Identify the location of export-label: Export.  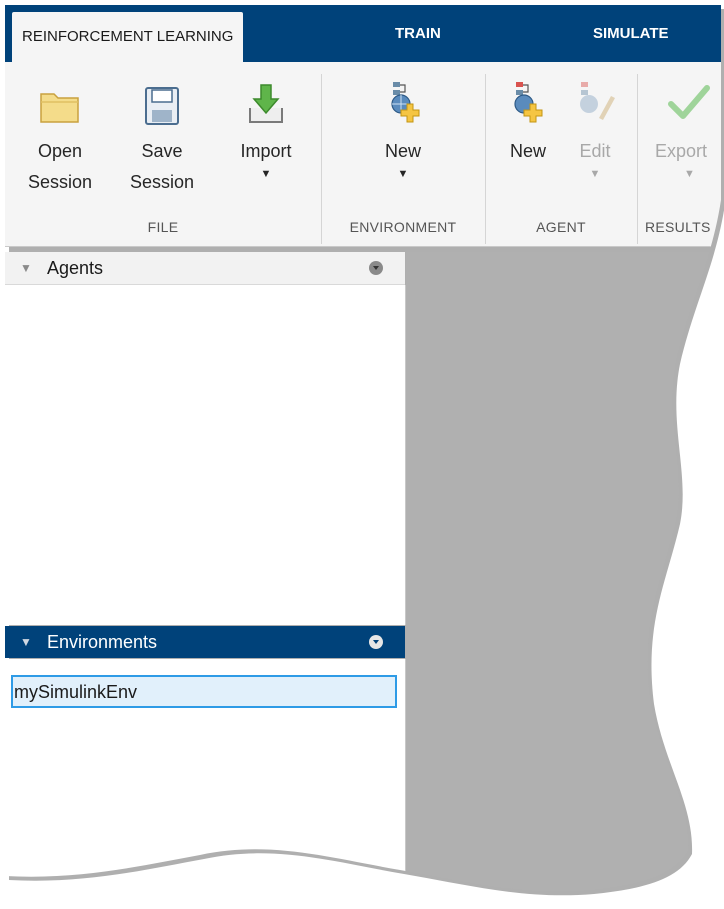
(681, 151).